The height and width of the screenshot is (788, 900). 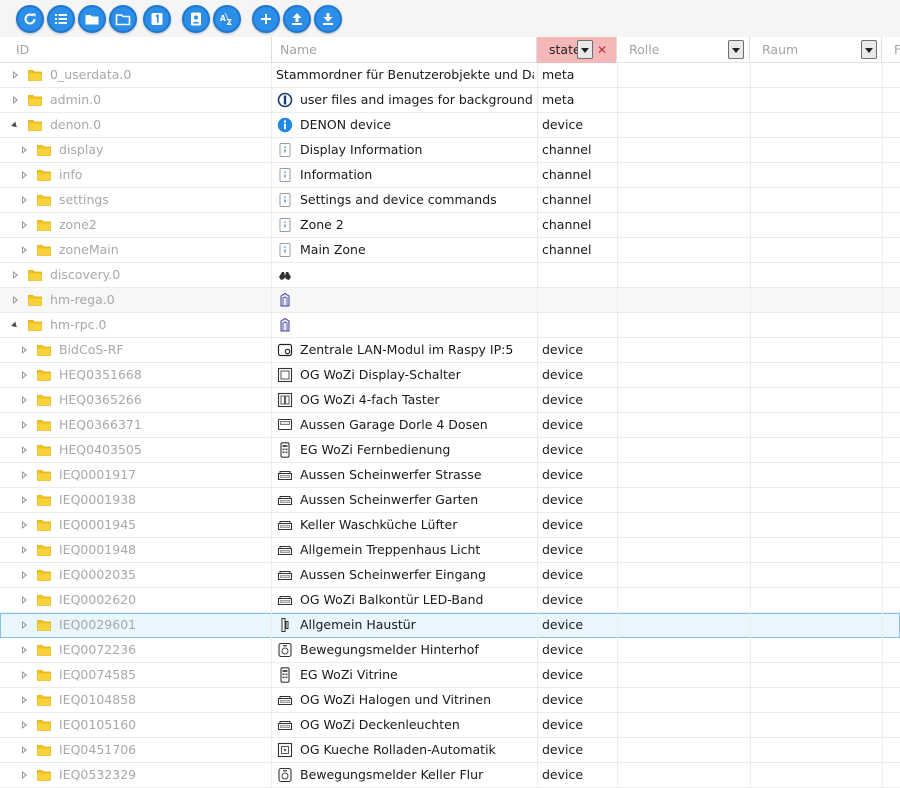 What do you see at coordinates (563, 499) in the screenshot?
I see `object-type: device` at bounding box center [563, 499].